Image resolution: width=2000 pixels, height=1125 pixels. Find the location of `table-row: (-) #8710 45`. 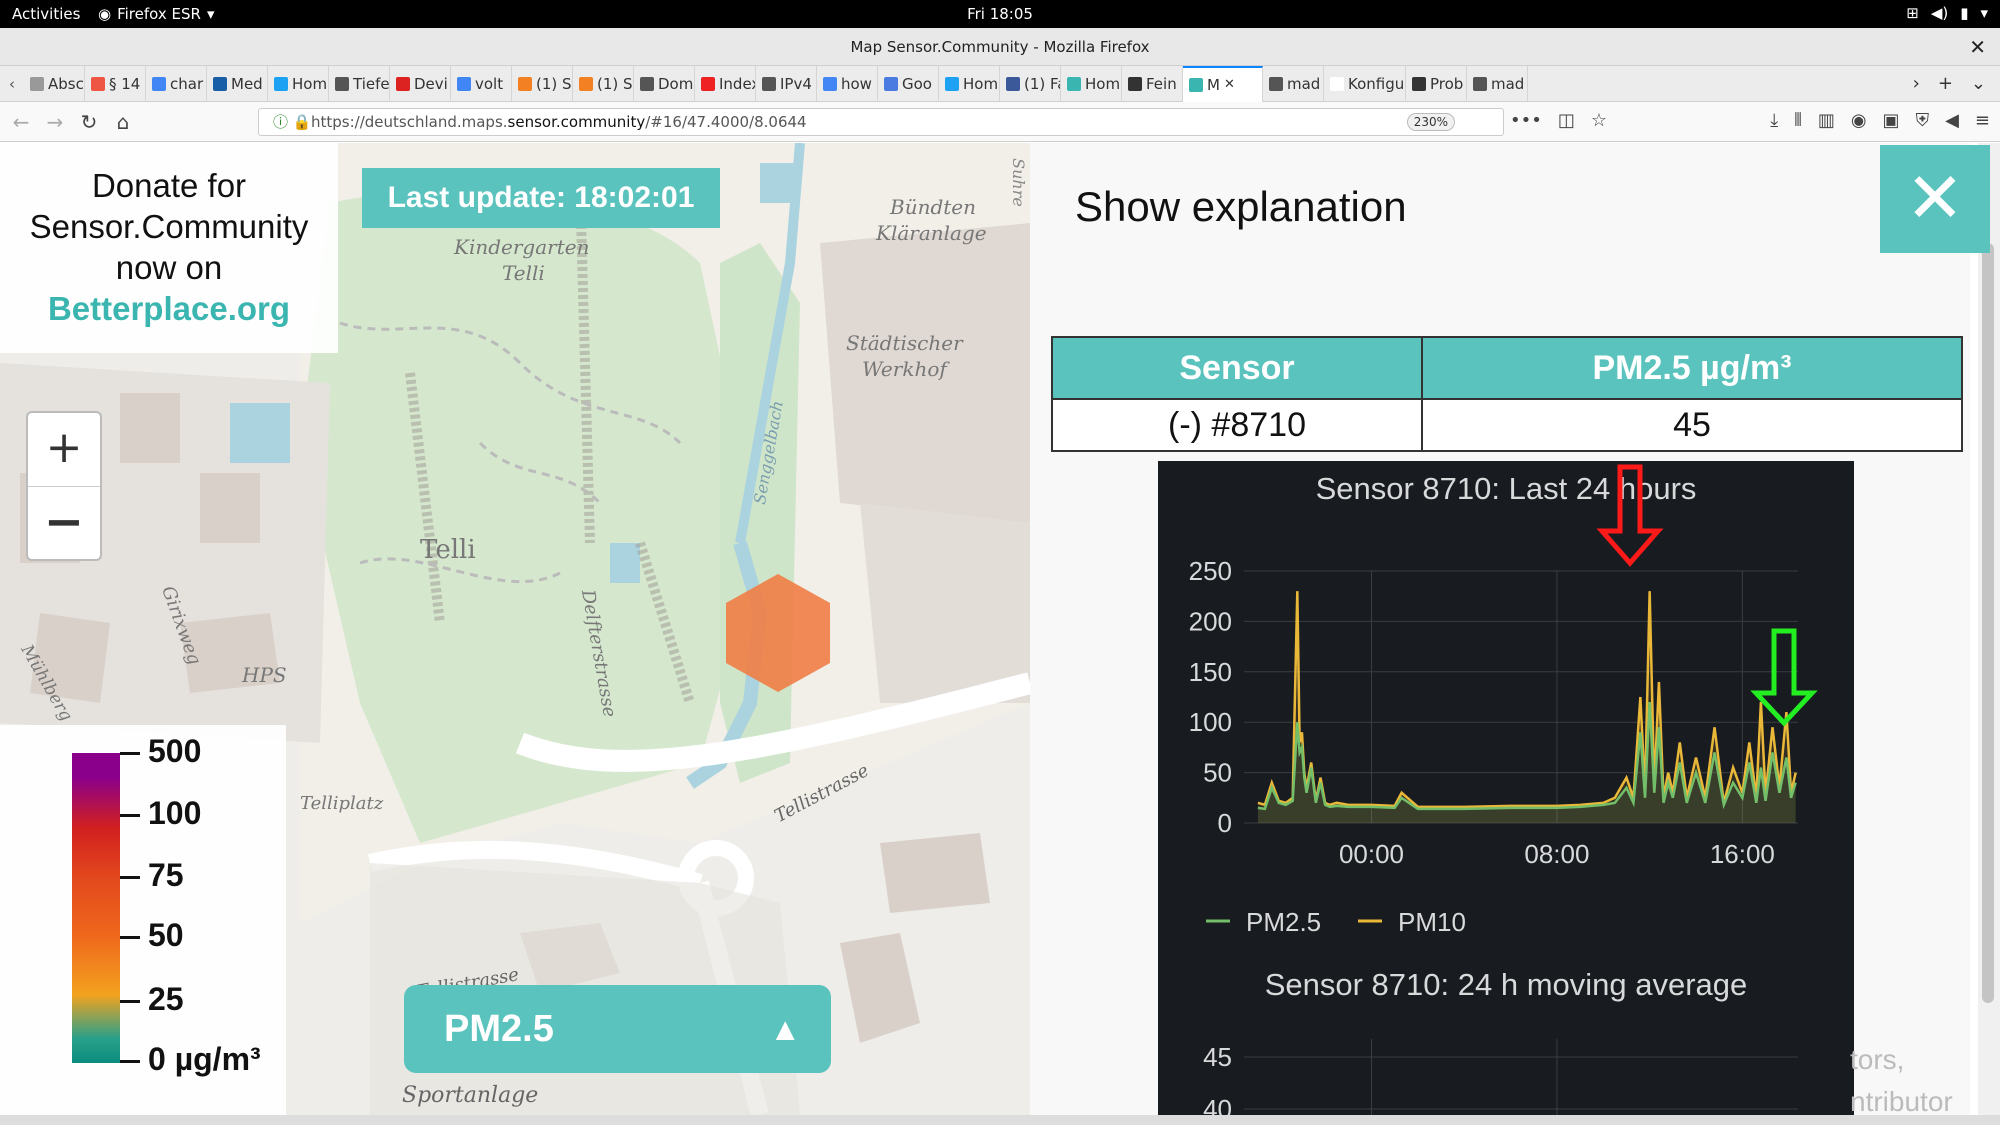

table-row: (-) #8710 45 is located at coordinates (1507, 425).